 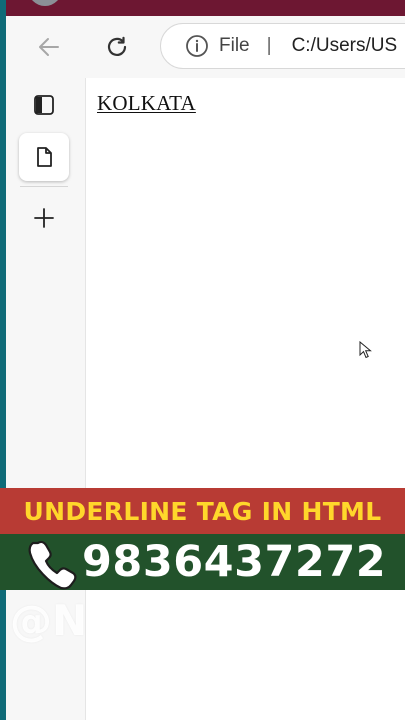 I want to click on tab-actions-button, so click(x=44, y=105).